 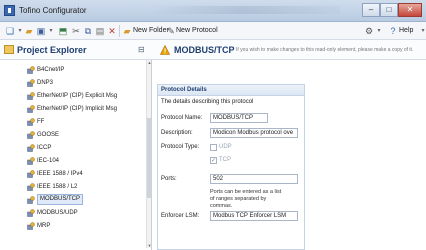 I want to click on app-logo-icon, so click(x=9, y=10).